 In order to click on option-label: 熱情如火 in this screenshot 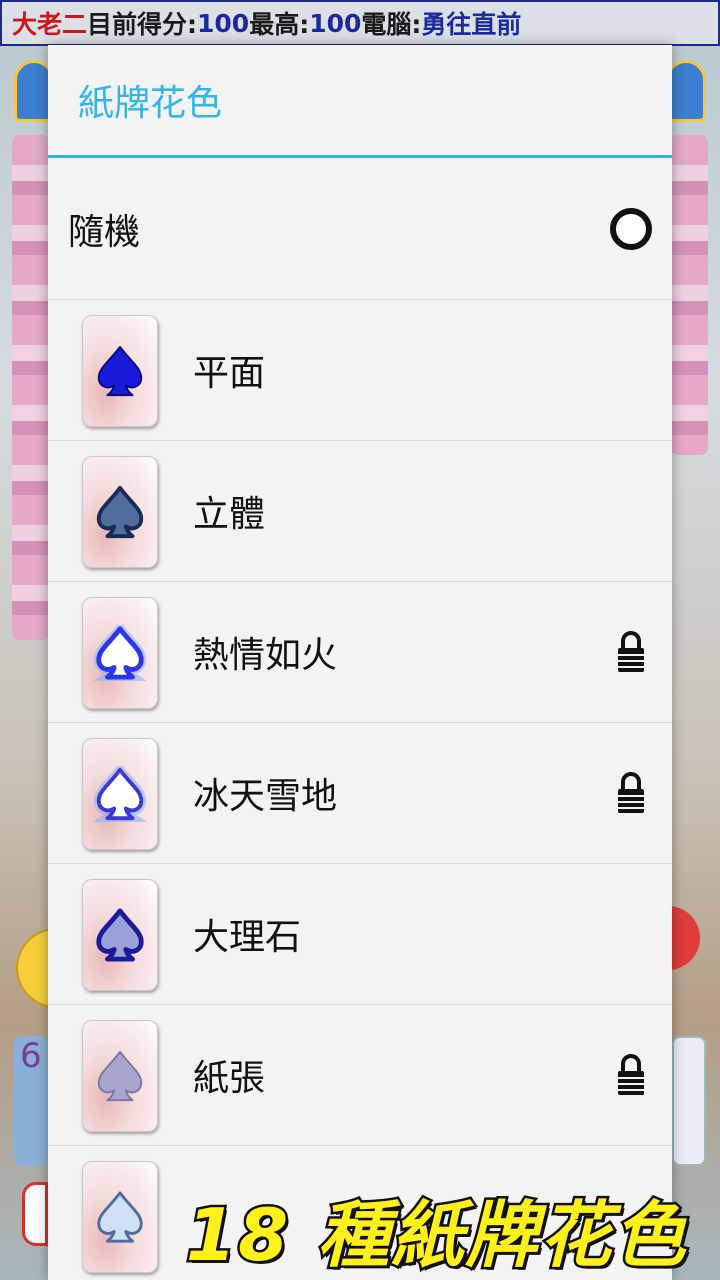, I will do `click(265, 655)`.